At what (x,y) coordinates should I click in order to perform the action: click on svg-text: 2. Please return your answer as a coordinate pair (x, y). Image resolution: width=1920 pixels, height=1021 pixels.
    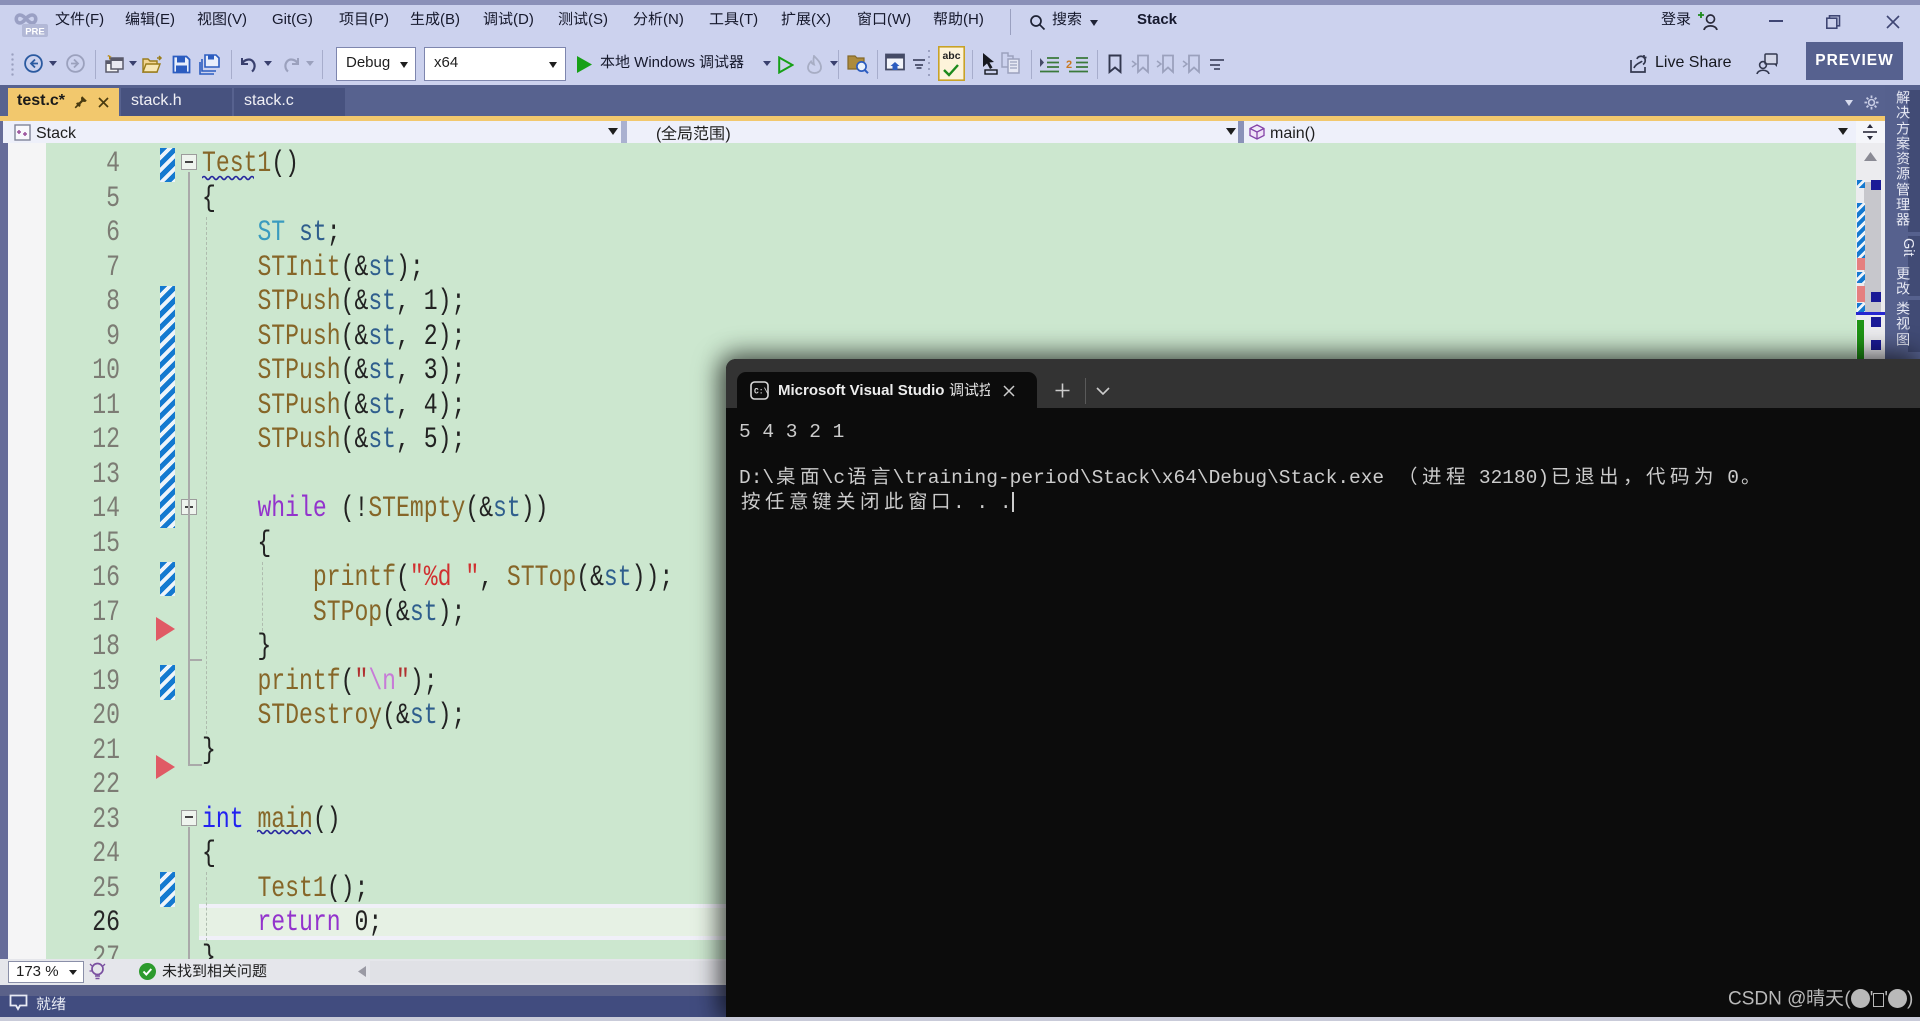
    Looking at the image, I should click on (1069, 65).